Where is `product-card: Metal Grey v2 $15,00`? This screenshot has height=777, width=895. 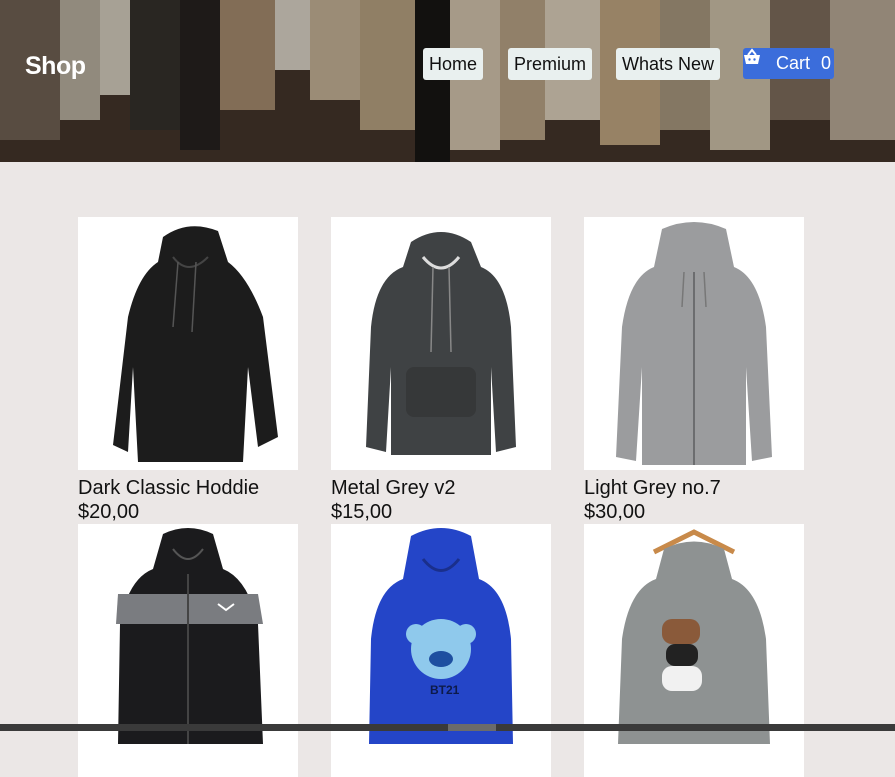 product-card: Metal Grey v2 $15,00 is located at coordinates (441, 370).